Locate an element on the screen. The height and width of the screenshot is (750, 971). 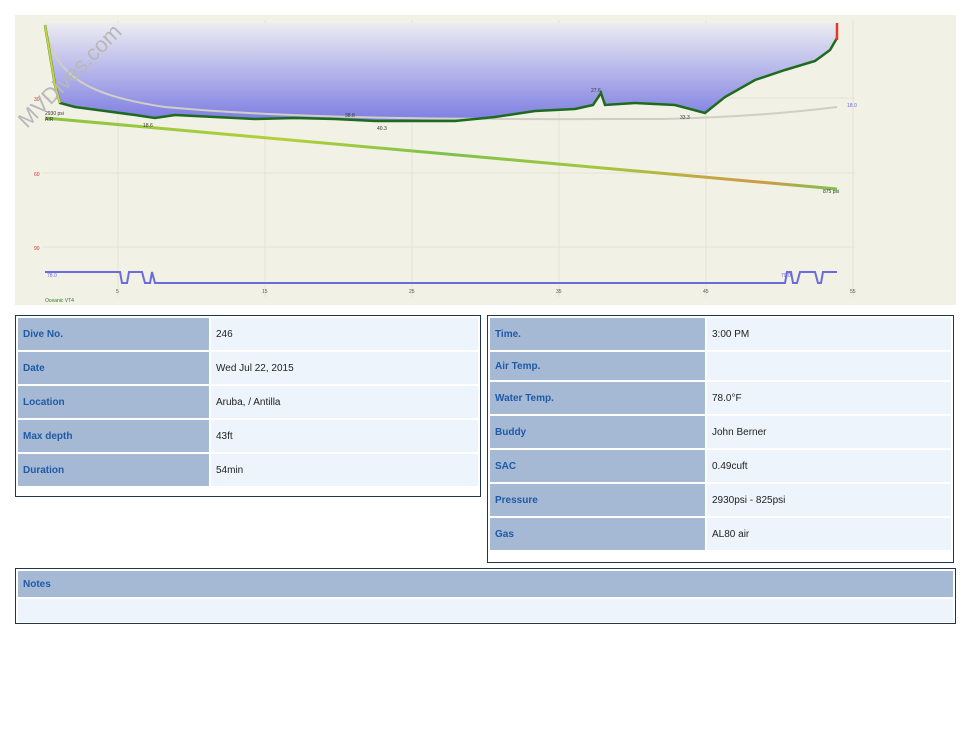
duration-label: Duration is located at coordinates (113, 470).